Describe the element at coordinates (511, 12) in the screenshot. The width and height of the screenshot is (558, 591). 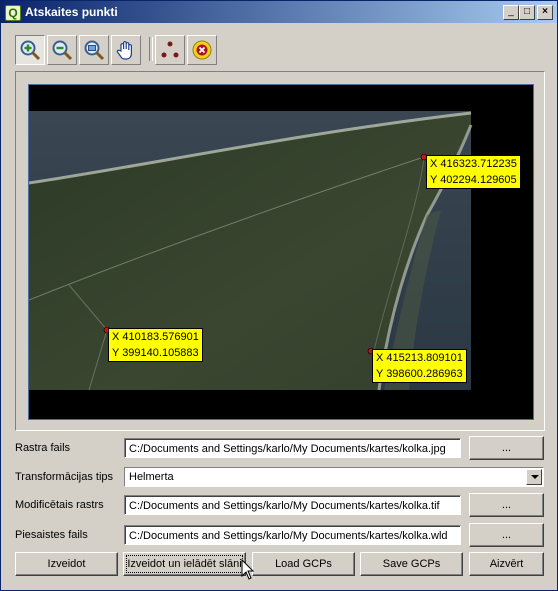
I see `minimize-button: _` at that location.